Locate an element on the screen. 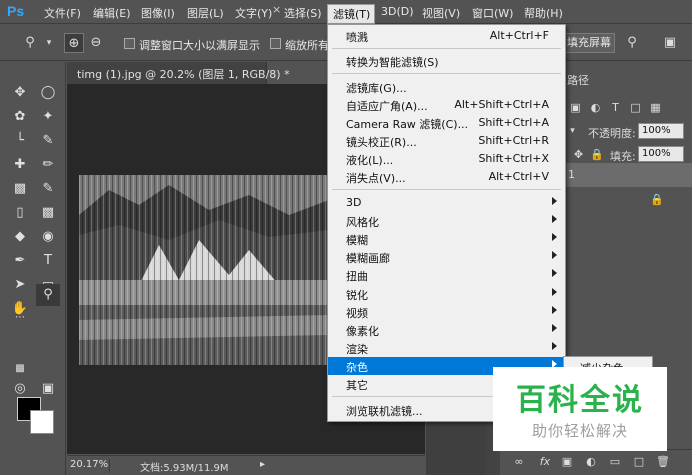  marquee-tool-icon: ◯ is located at coordinates (48, 93).